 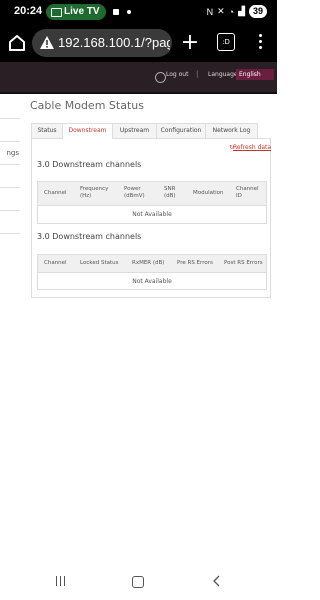 What do you see at coordinates (237, 11) in the screenshot?
I see `status-icons: N ✕ ◔ ▟ 39` at bounding box center [237, 11].